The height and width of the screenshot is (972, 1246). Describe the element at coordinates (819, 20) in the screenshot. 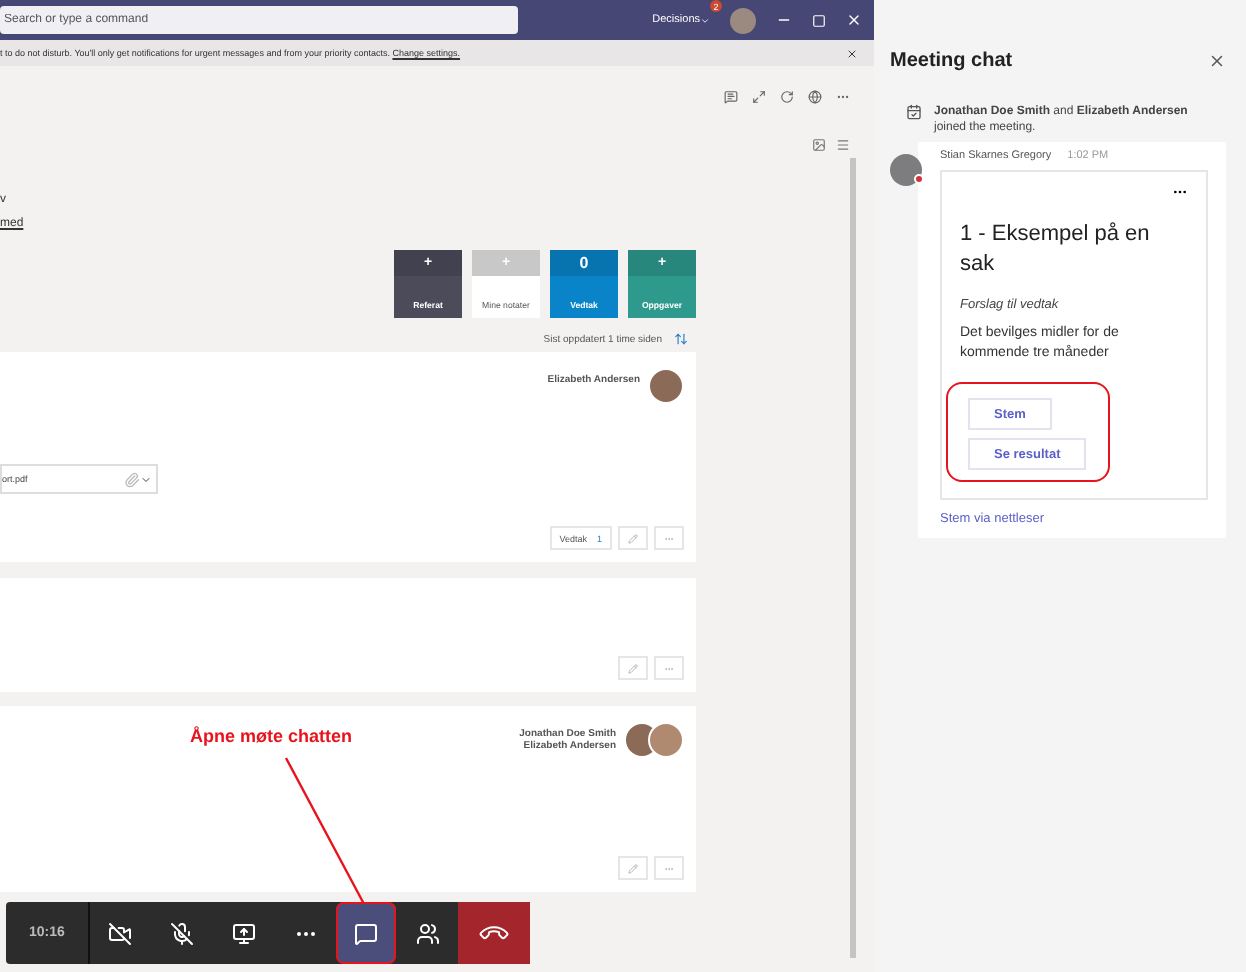

I see `maximize-icon` at that location.